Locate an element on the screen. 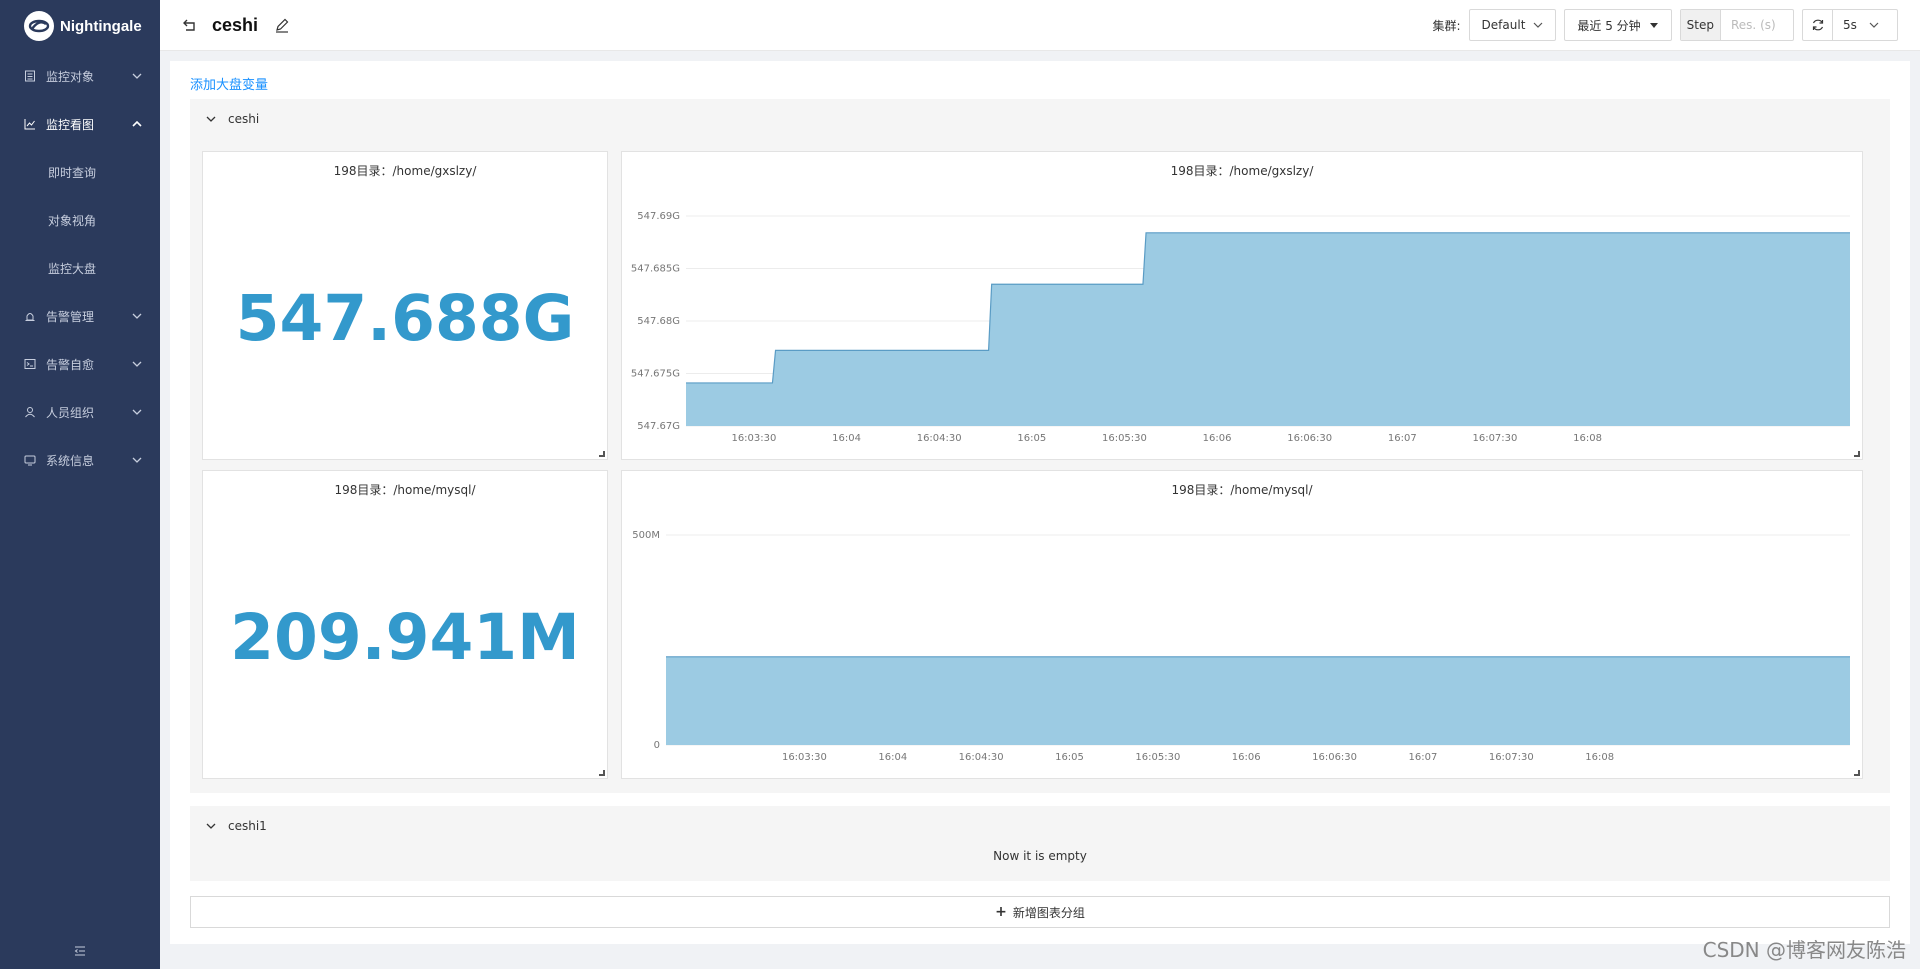 This screenshot has height=969, width=1920. dashboard-title: ceshi is located at coordinates (235, 24).